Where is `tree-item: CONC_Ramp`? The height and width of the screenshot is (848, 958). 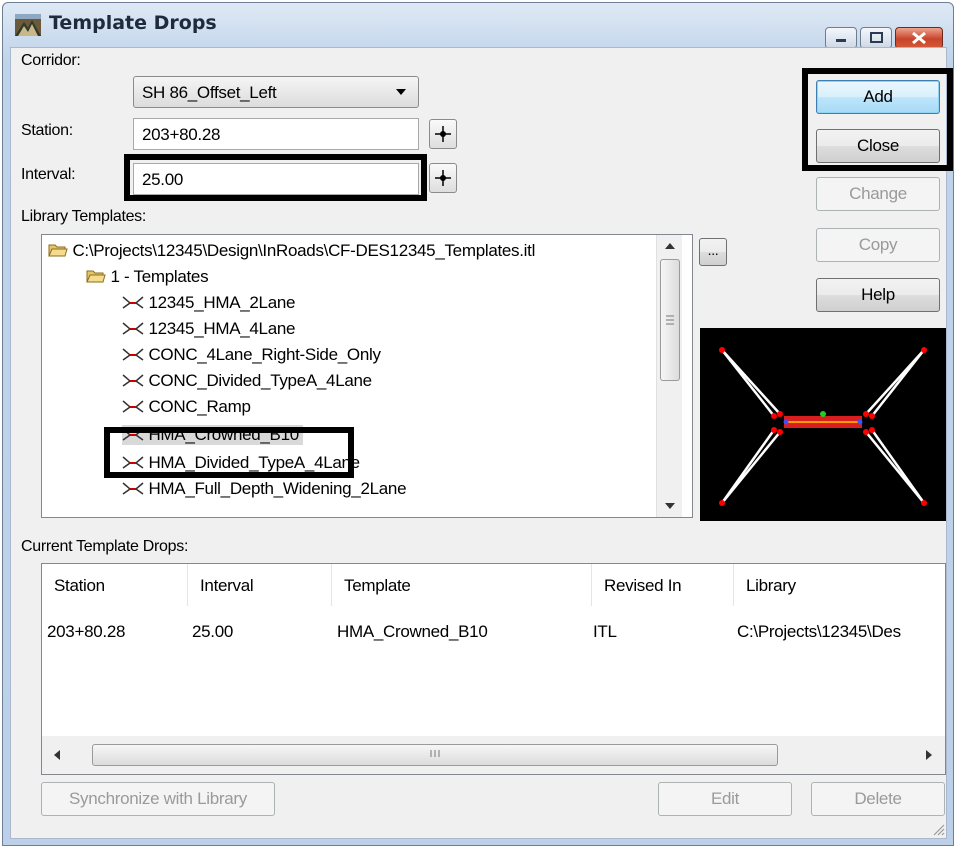
tree-item: CONC_Ramp is located at coordinates (186, 407).